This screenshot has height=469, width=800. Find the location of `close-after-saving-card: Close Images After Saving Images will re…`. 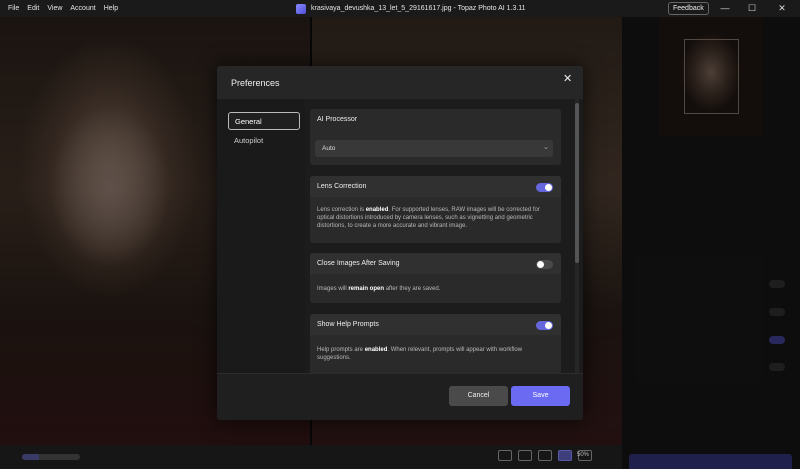

close-after-saving-card: Close Images After Saving Images will re… is located at coordinates (435, 278).